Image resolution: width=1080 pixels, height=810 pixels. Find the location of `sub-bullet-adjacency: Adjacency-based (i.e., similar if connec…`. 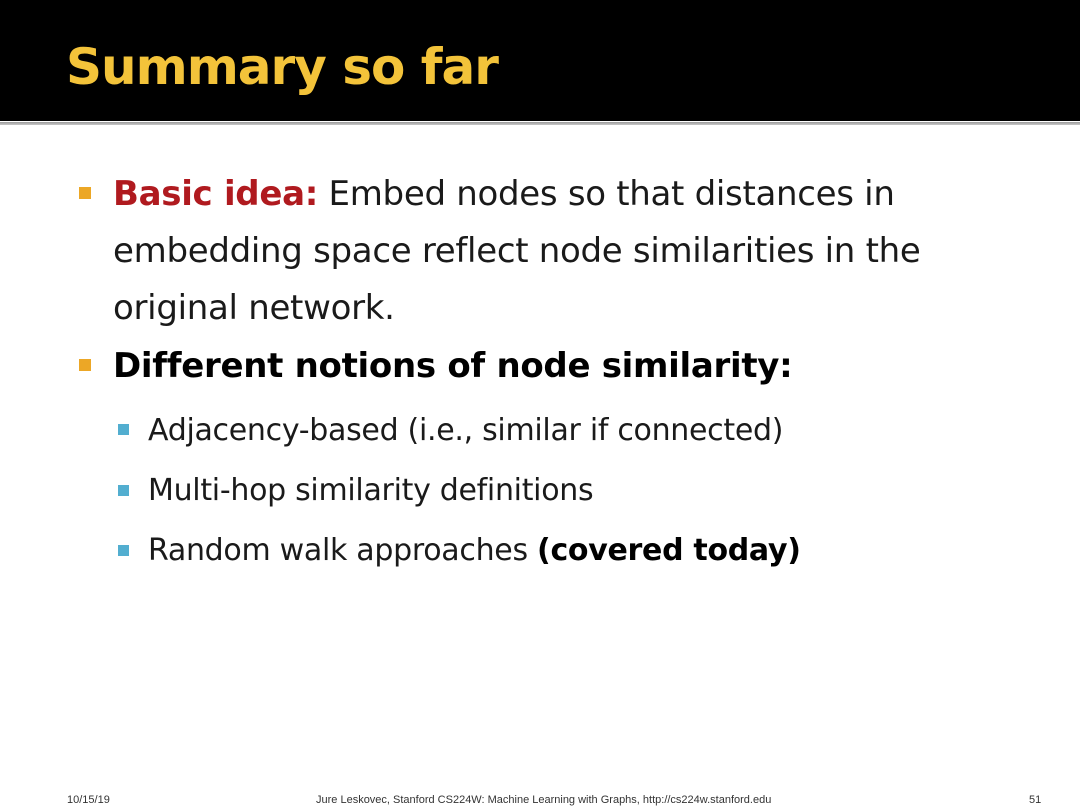

sub-bullet-adjacency: Adjacency-based (i.e., similar if connec… is located at coordinates (466, 430).